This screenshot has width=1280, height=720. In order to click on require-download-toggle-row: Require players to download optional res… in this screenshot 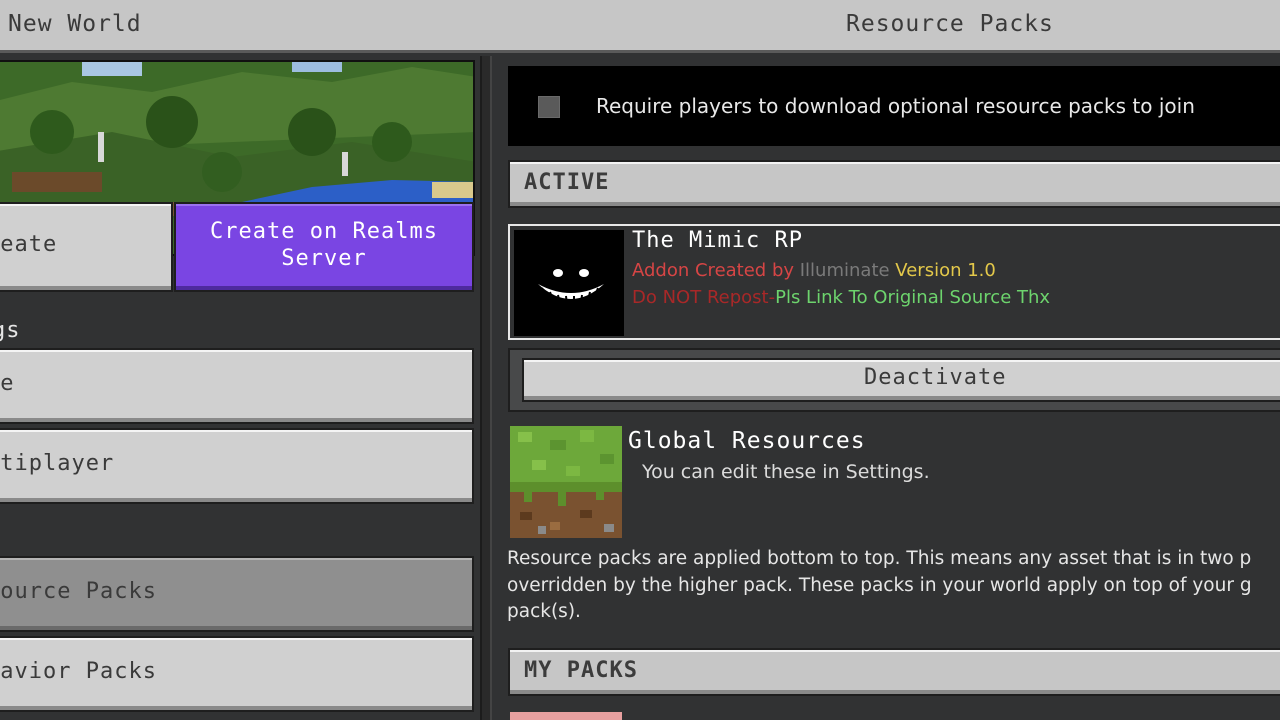, I will do `click(894, 106)`.